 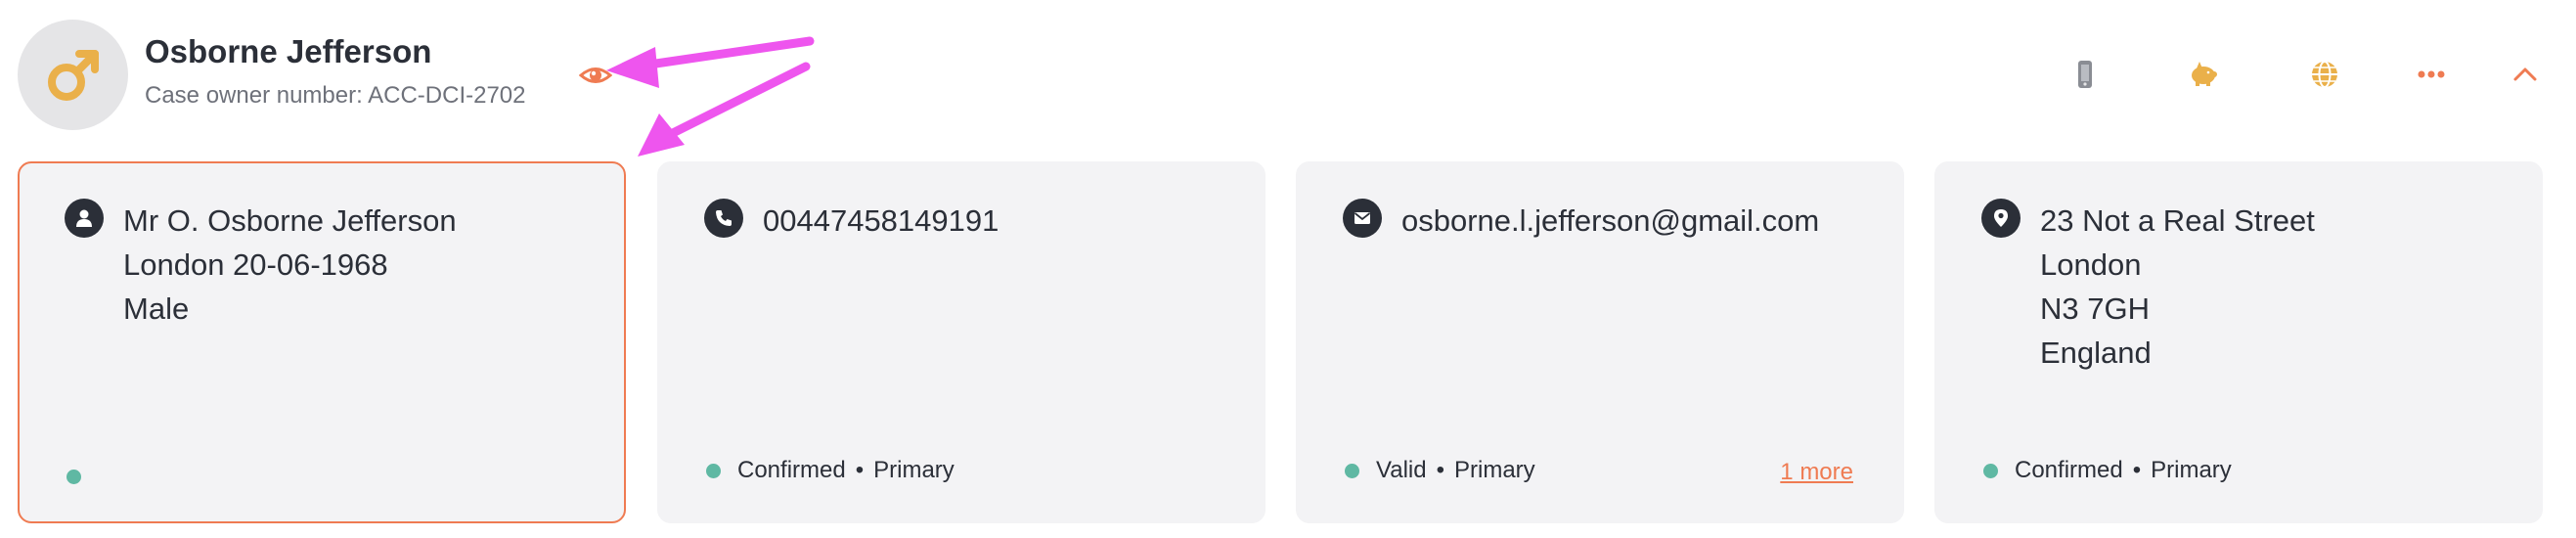 What do you see at coordinates (1816, 472) in the screenshot?
I see `more-emails-link: 1 more` at bounding box center [1816, 472].